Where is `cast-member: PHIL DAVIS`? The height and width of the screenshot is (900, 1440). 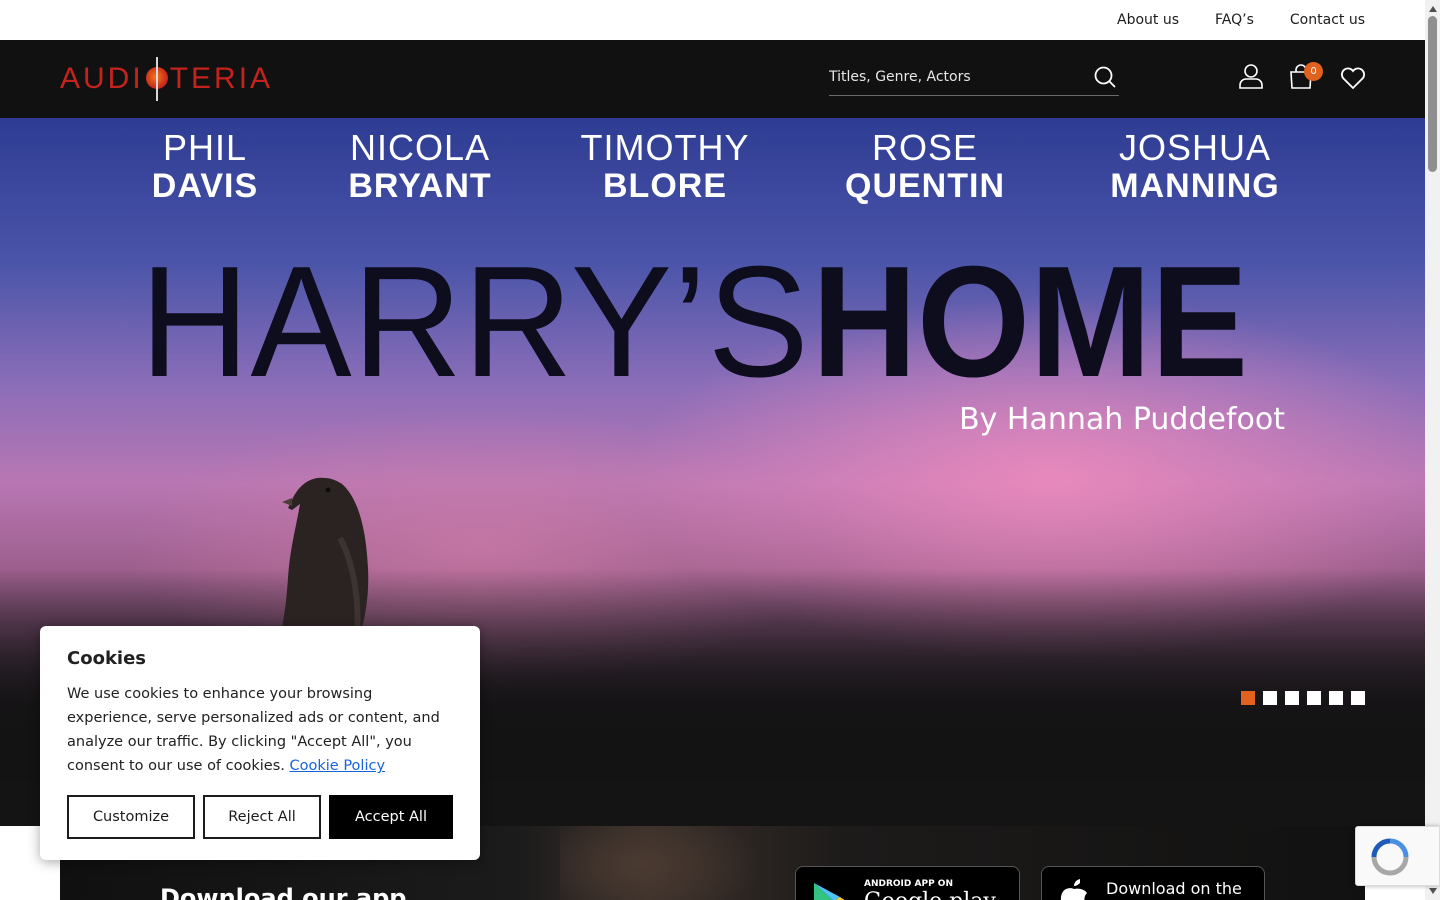 cast-member: PHIL DAVIS is located at coordinates (205, 166).